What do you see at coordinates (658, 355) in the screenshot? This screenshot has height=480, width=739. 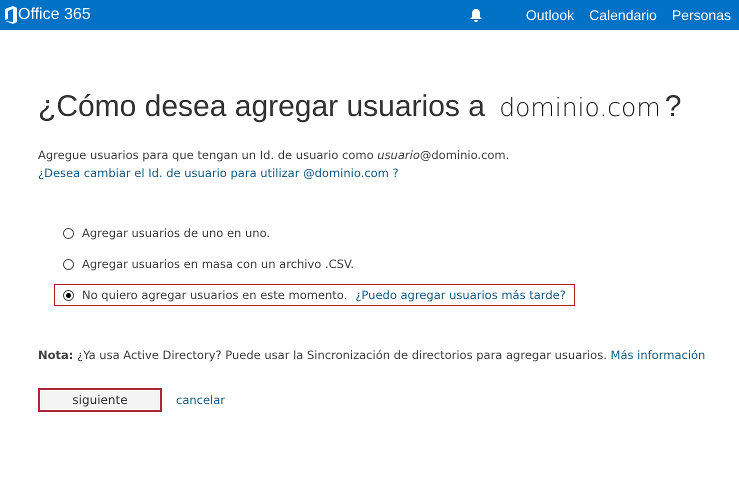 I see `more-info-link: Más información` at bounding box center [658, 355].